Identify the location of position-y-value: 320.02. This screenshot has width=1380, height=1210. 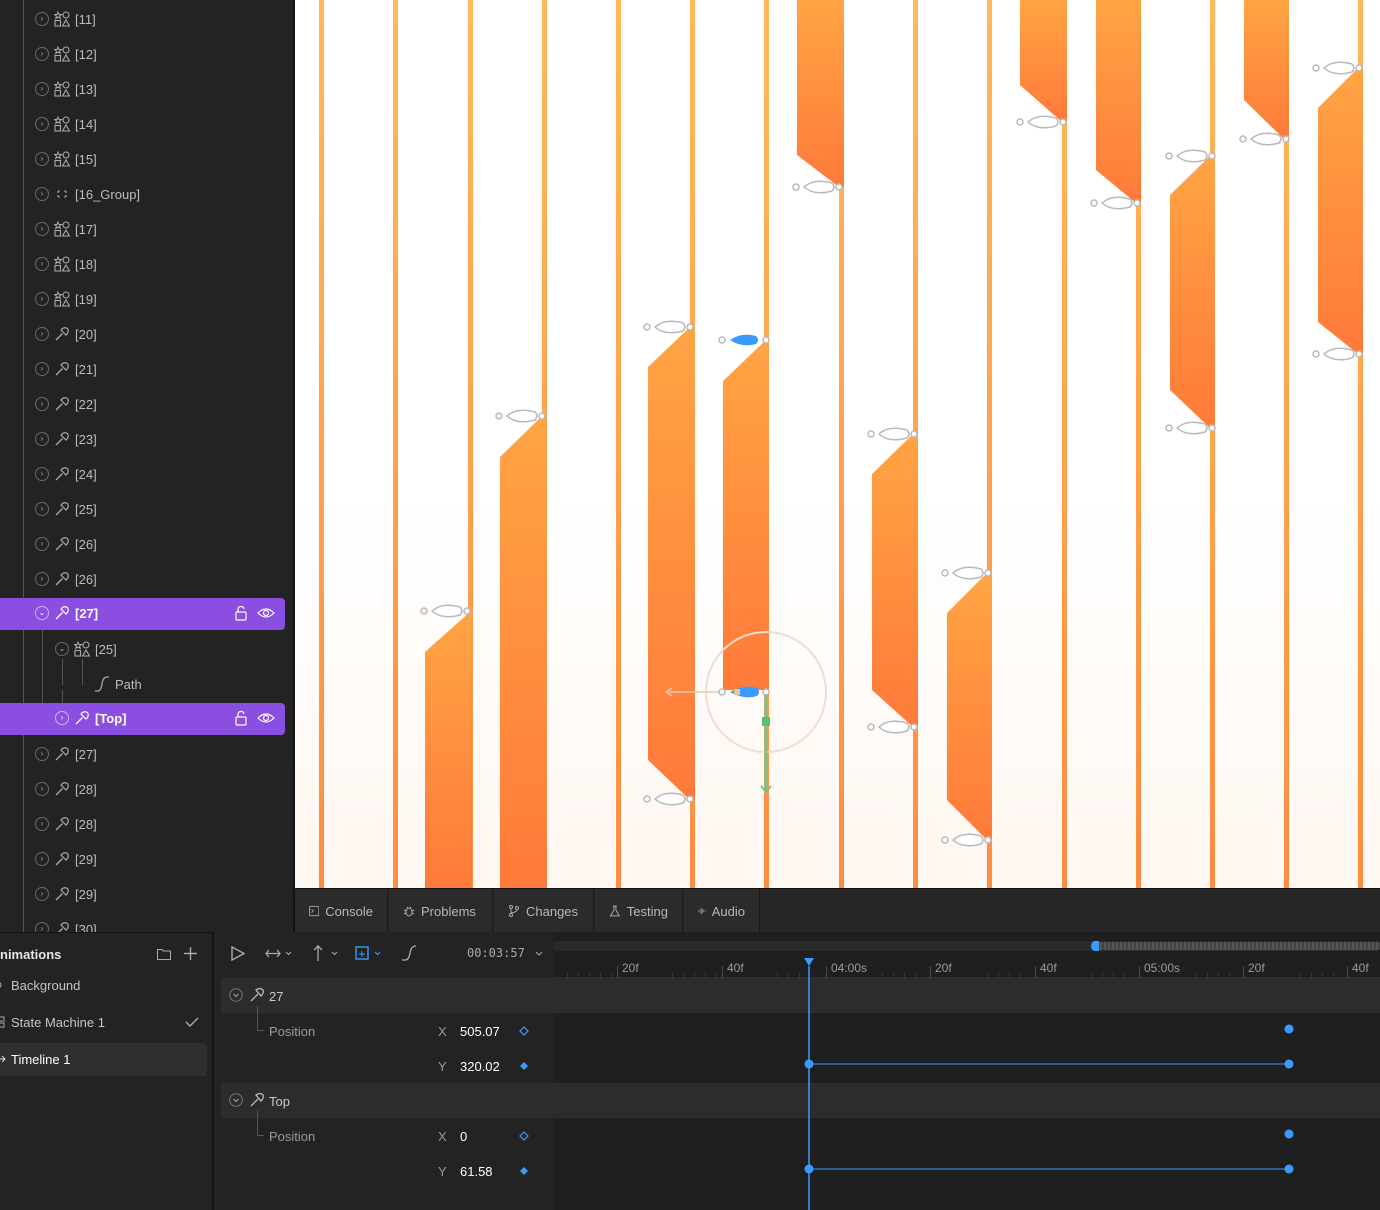
(480, 1066).